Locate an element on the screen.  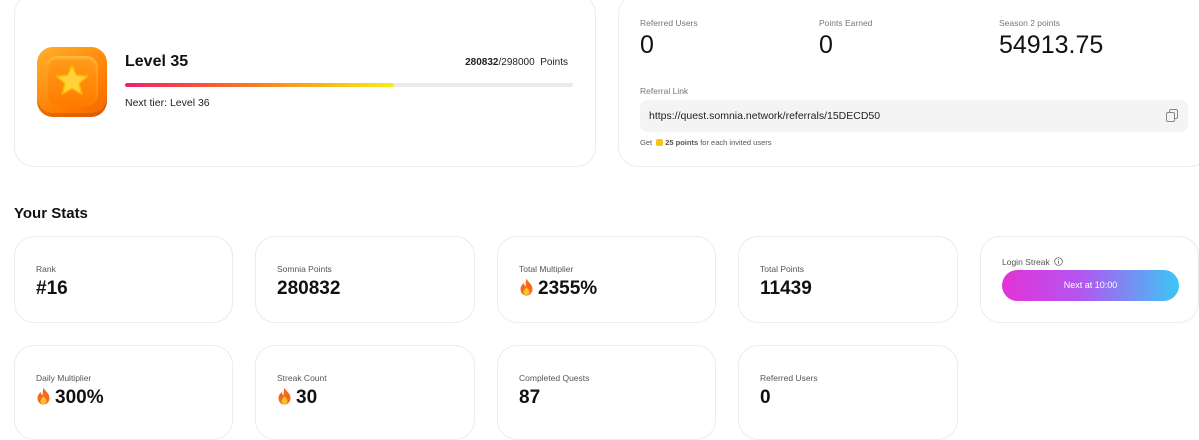
next-tier-value: Level 36 is located at coordinates (189, 103).